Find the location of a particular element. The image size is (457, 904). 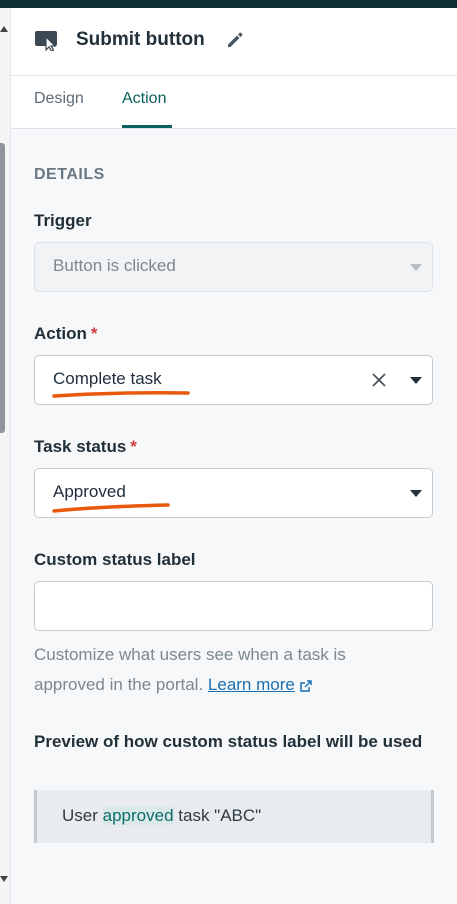

cursor-button-icon is located at coordinates (46, 41).